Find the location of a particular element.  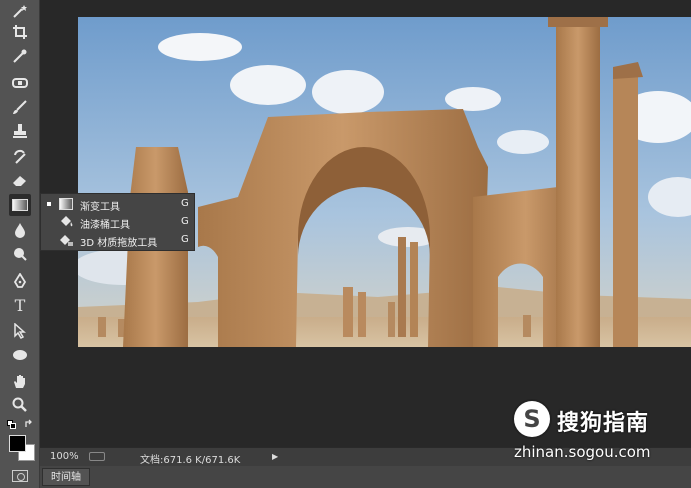

zoom-icon is located at coordinates (19, 404).